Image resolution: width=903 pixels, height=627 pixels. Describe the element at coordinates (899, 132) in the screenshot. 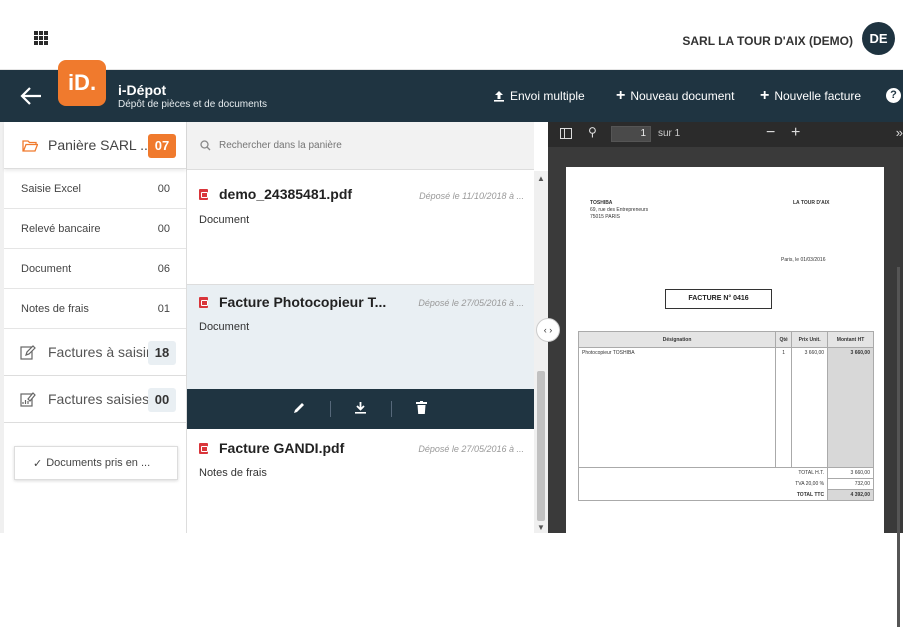

I see `more-tools-icon: »` at that location.